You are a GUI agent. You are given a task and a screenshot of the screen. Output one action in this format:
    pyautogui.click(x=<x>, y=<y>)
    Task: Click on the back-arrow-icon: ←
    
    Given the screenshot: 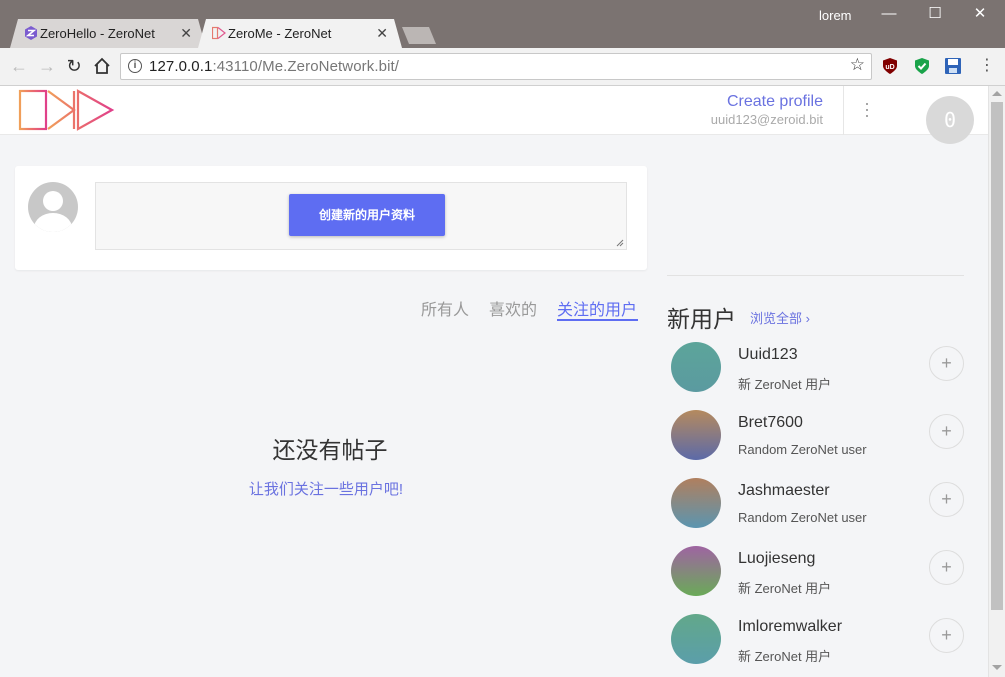 What is the action you would take?
    pyautogui.click(x=19, y=66)
    